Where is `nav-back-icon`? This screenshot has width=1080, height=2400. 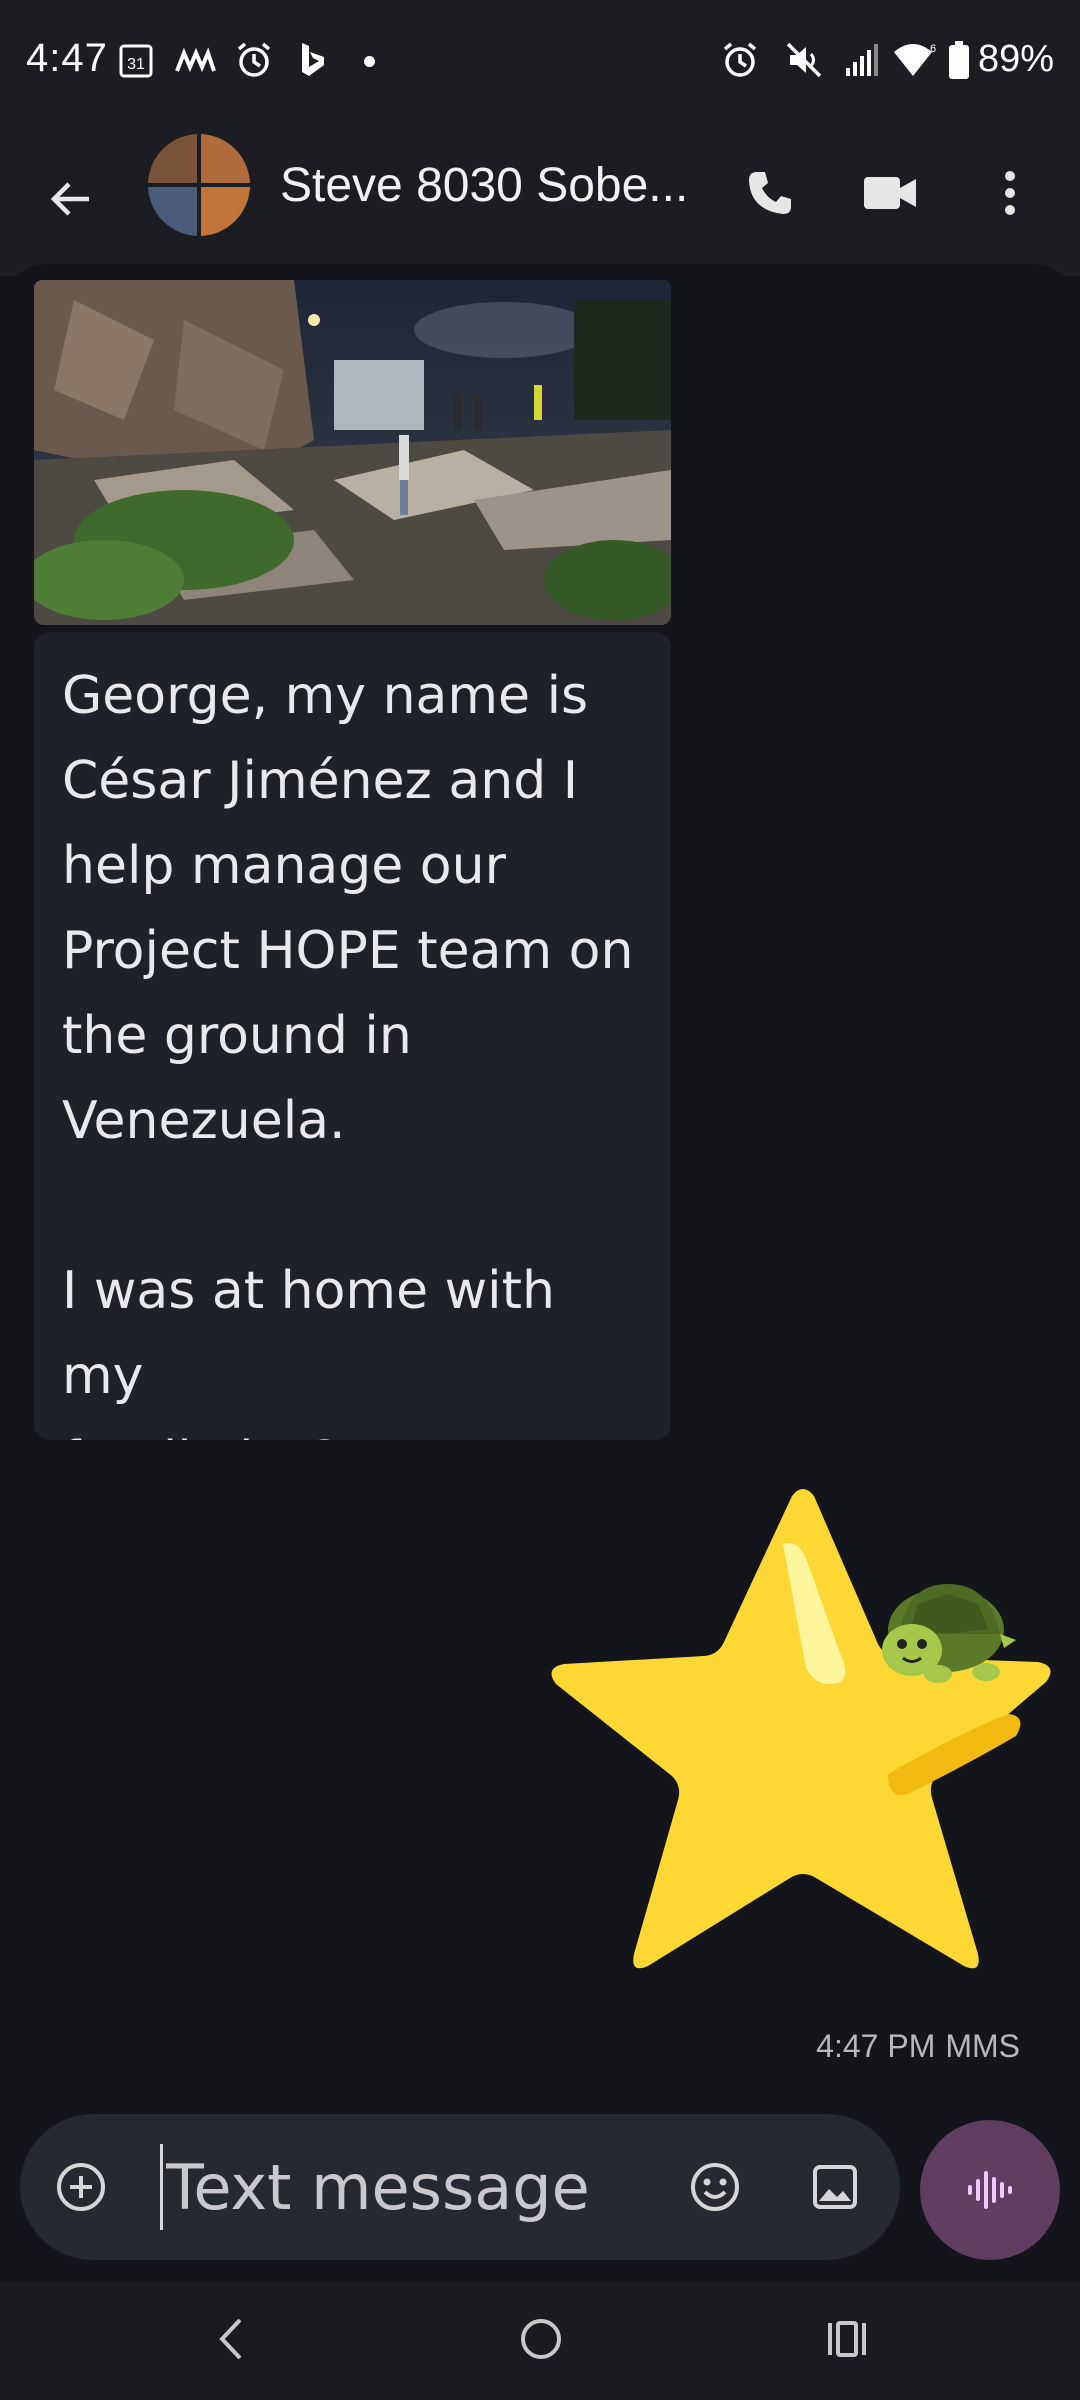 nav-back-icon is located at coordinates (231, 2339).